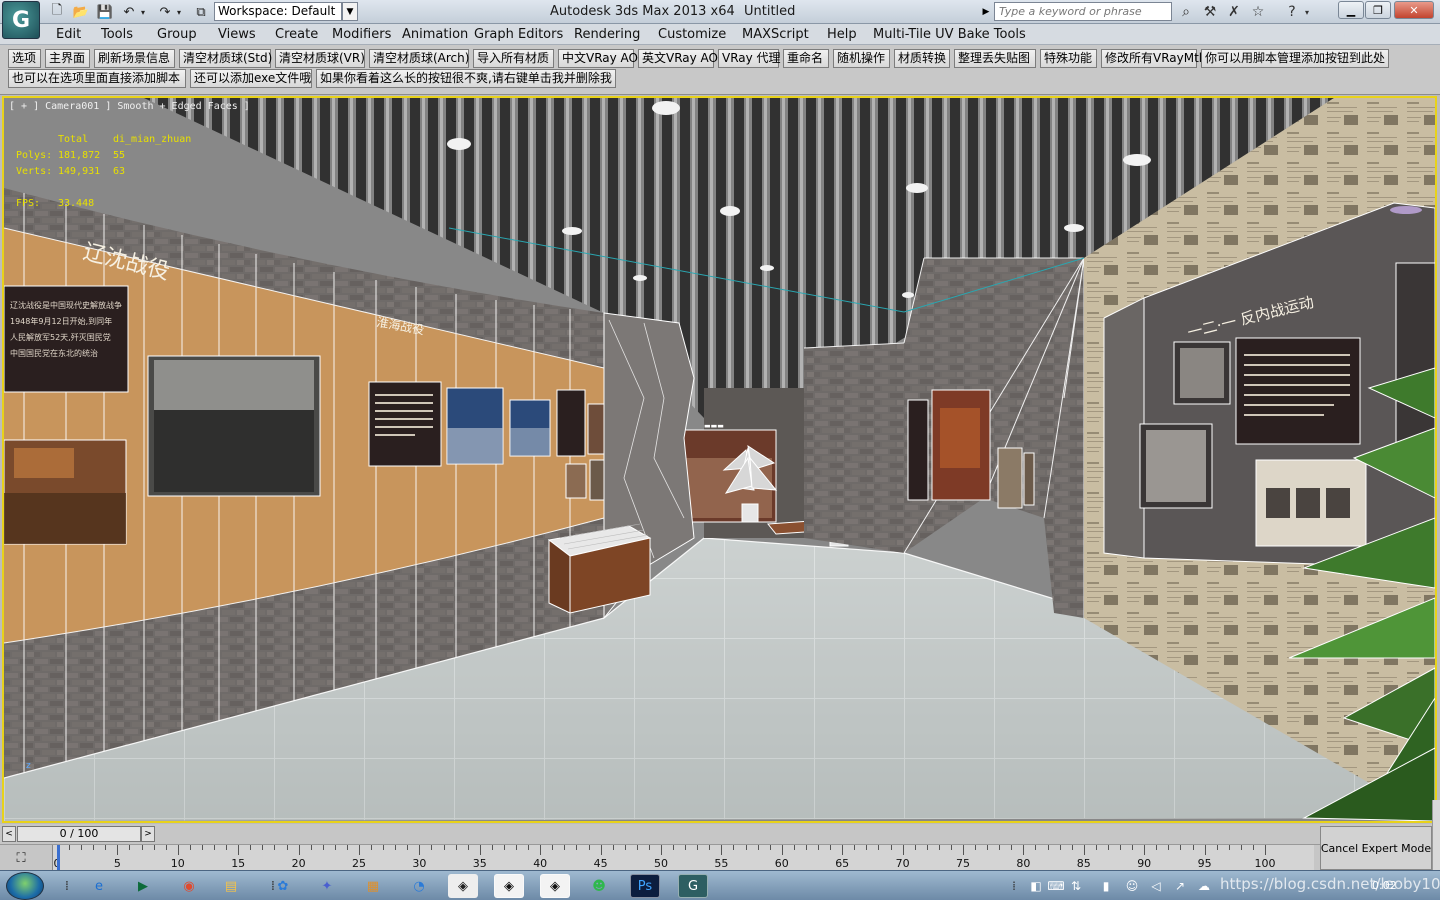  Describe the element at coordinates (1076, 886) in the screenshot. I see `tray-icon: ⇅` at that location.